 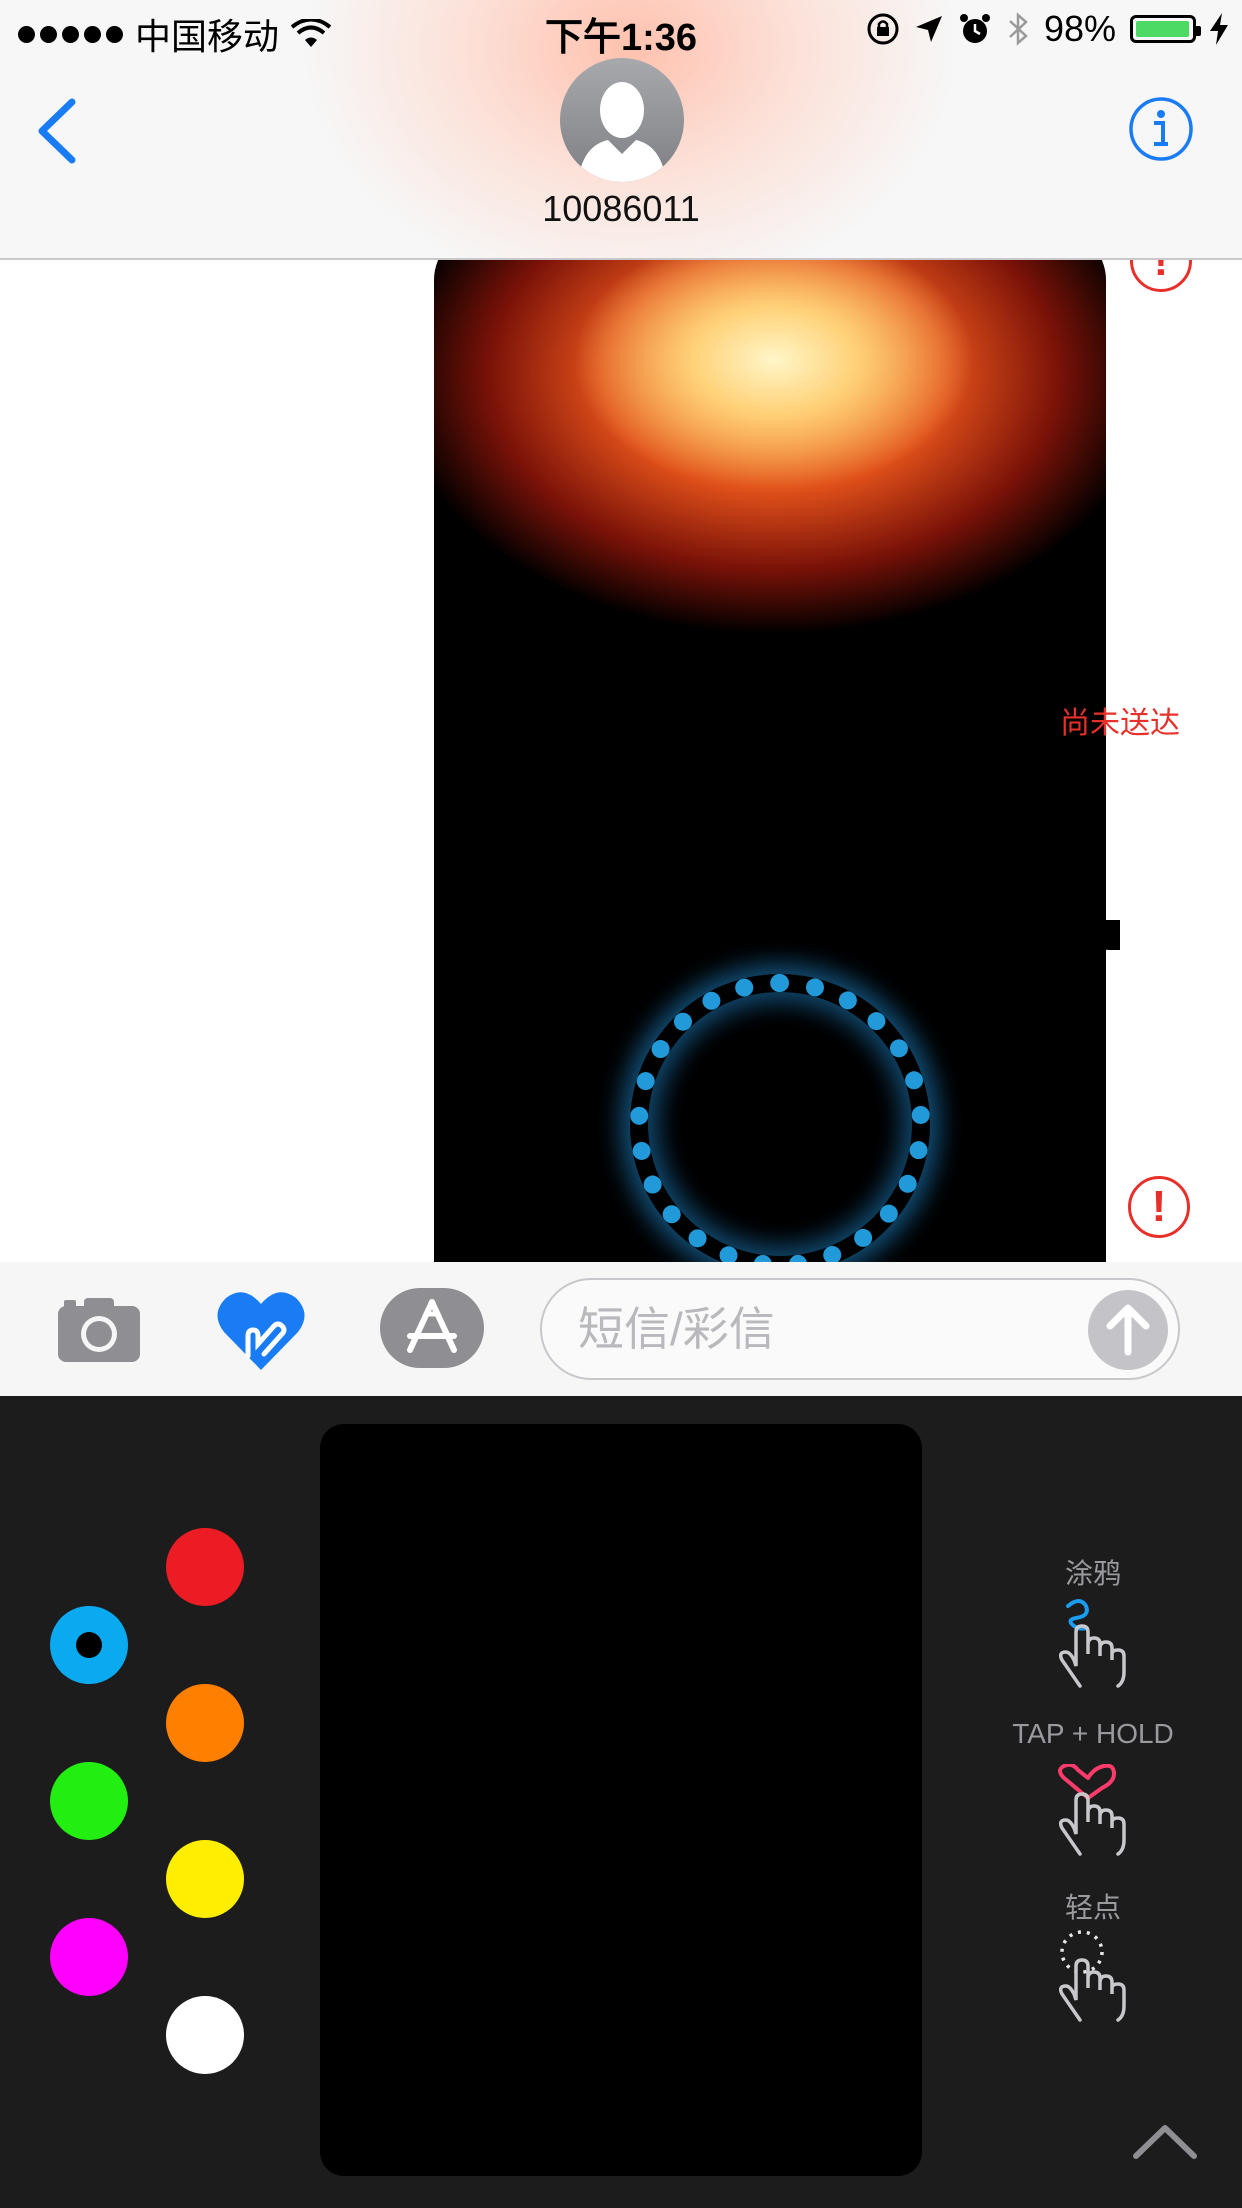 I want to click on color-swatch-yellow, so click(x=205, y=1879).